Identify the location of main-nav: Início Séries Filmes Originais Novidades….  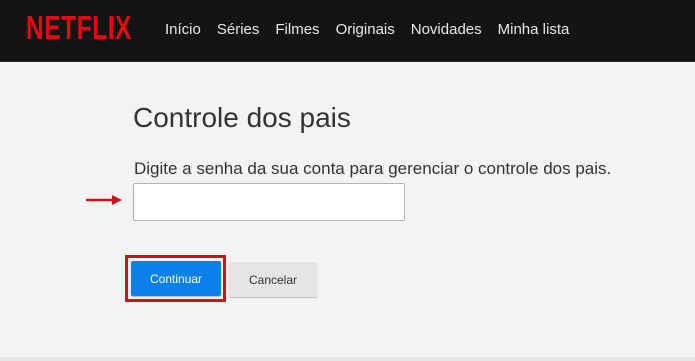
(375, 30).